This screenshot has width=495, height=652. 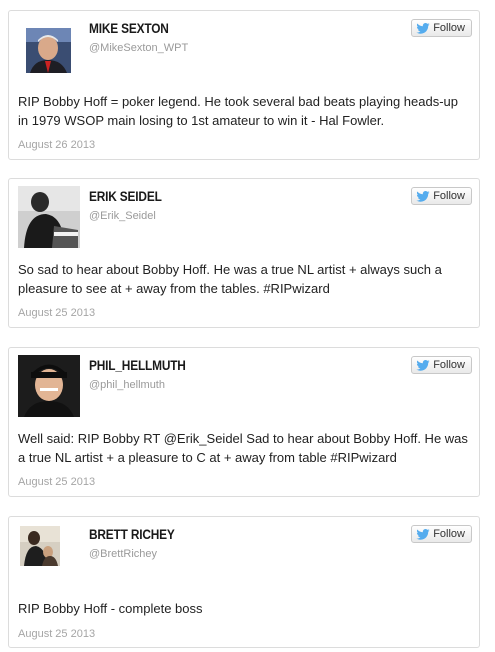 I want to click on user-handle: @Erik_Seidel, so click(x=122, y=216).